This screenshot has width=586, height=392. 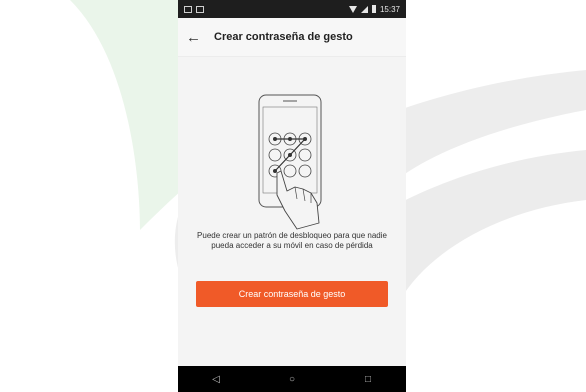 What do you see at coordinates (364, 9) in the screenshot?
I see `signal-icon` at bounding box center [364, 9].